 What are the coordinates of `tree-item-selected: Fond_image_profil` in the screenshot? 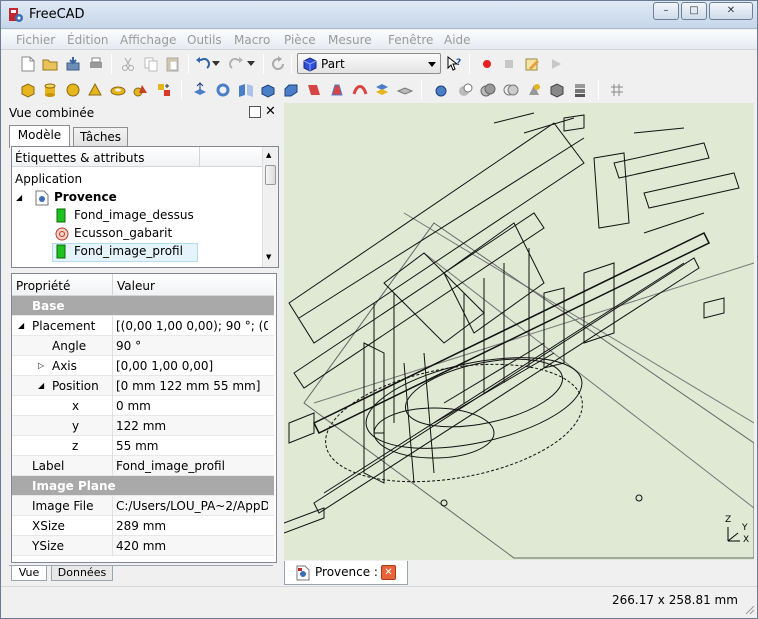 It's located at (128, 253).